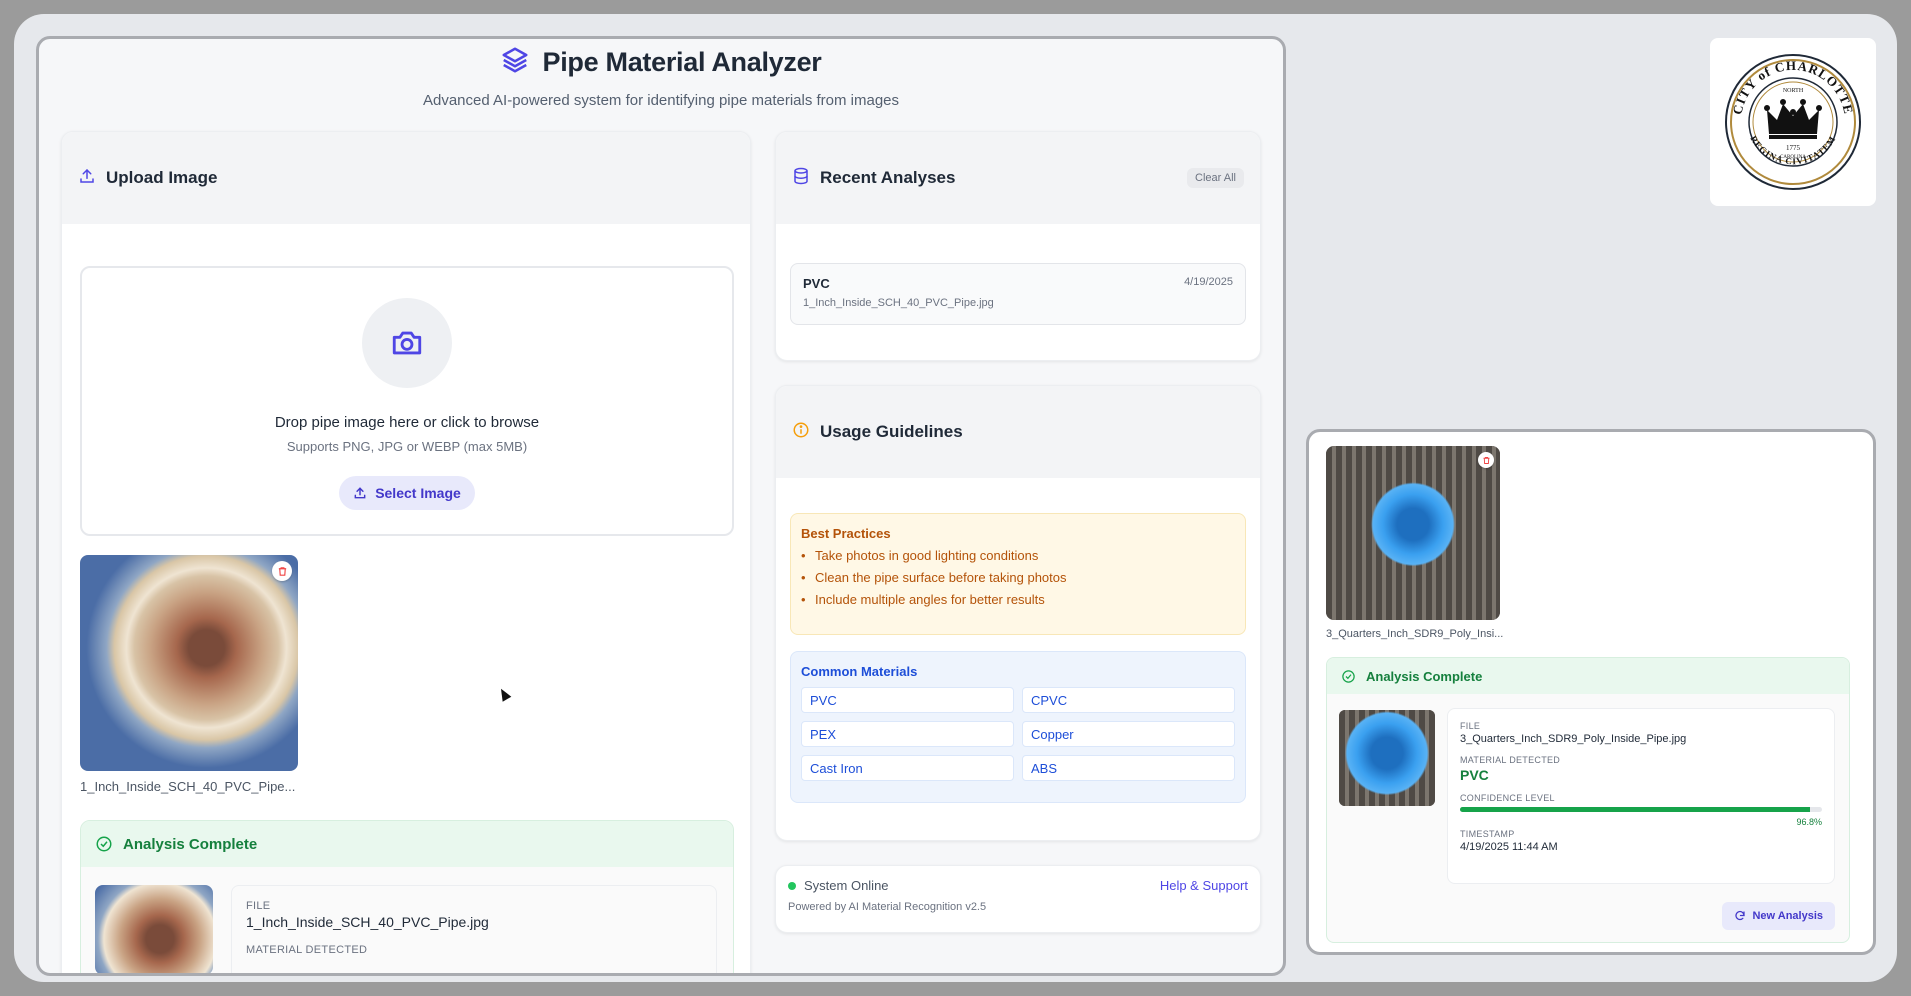 The image size is (1911, 996). I want to click on best-practice-item: Take photos in good lighting conditions, so click(1018, 555).